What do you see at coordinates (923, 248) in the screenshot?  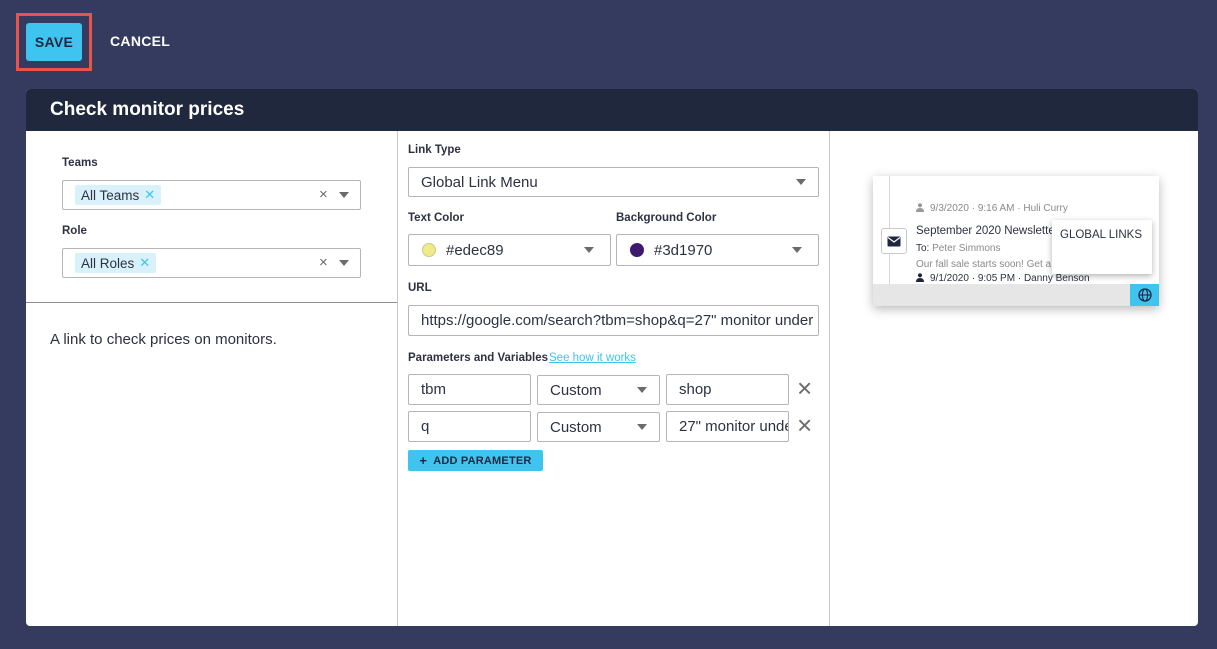 I see `to-label: To:` at bounding box center [923, 248].